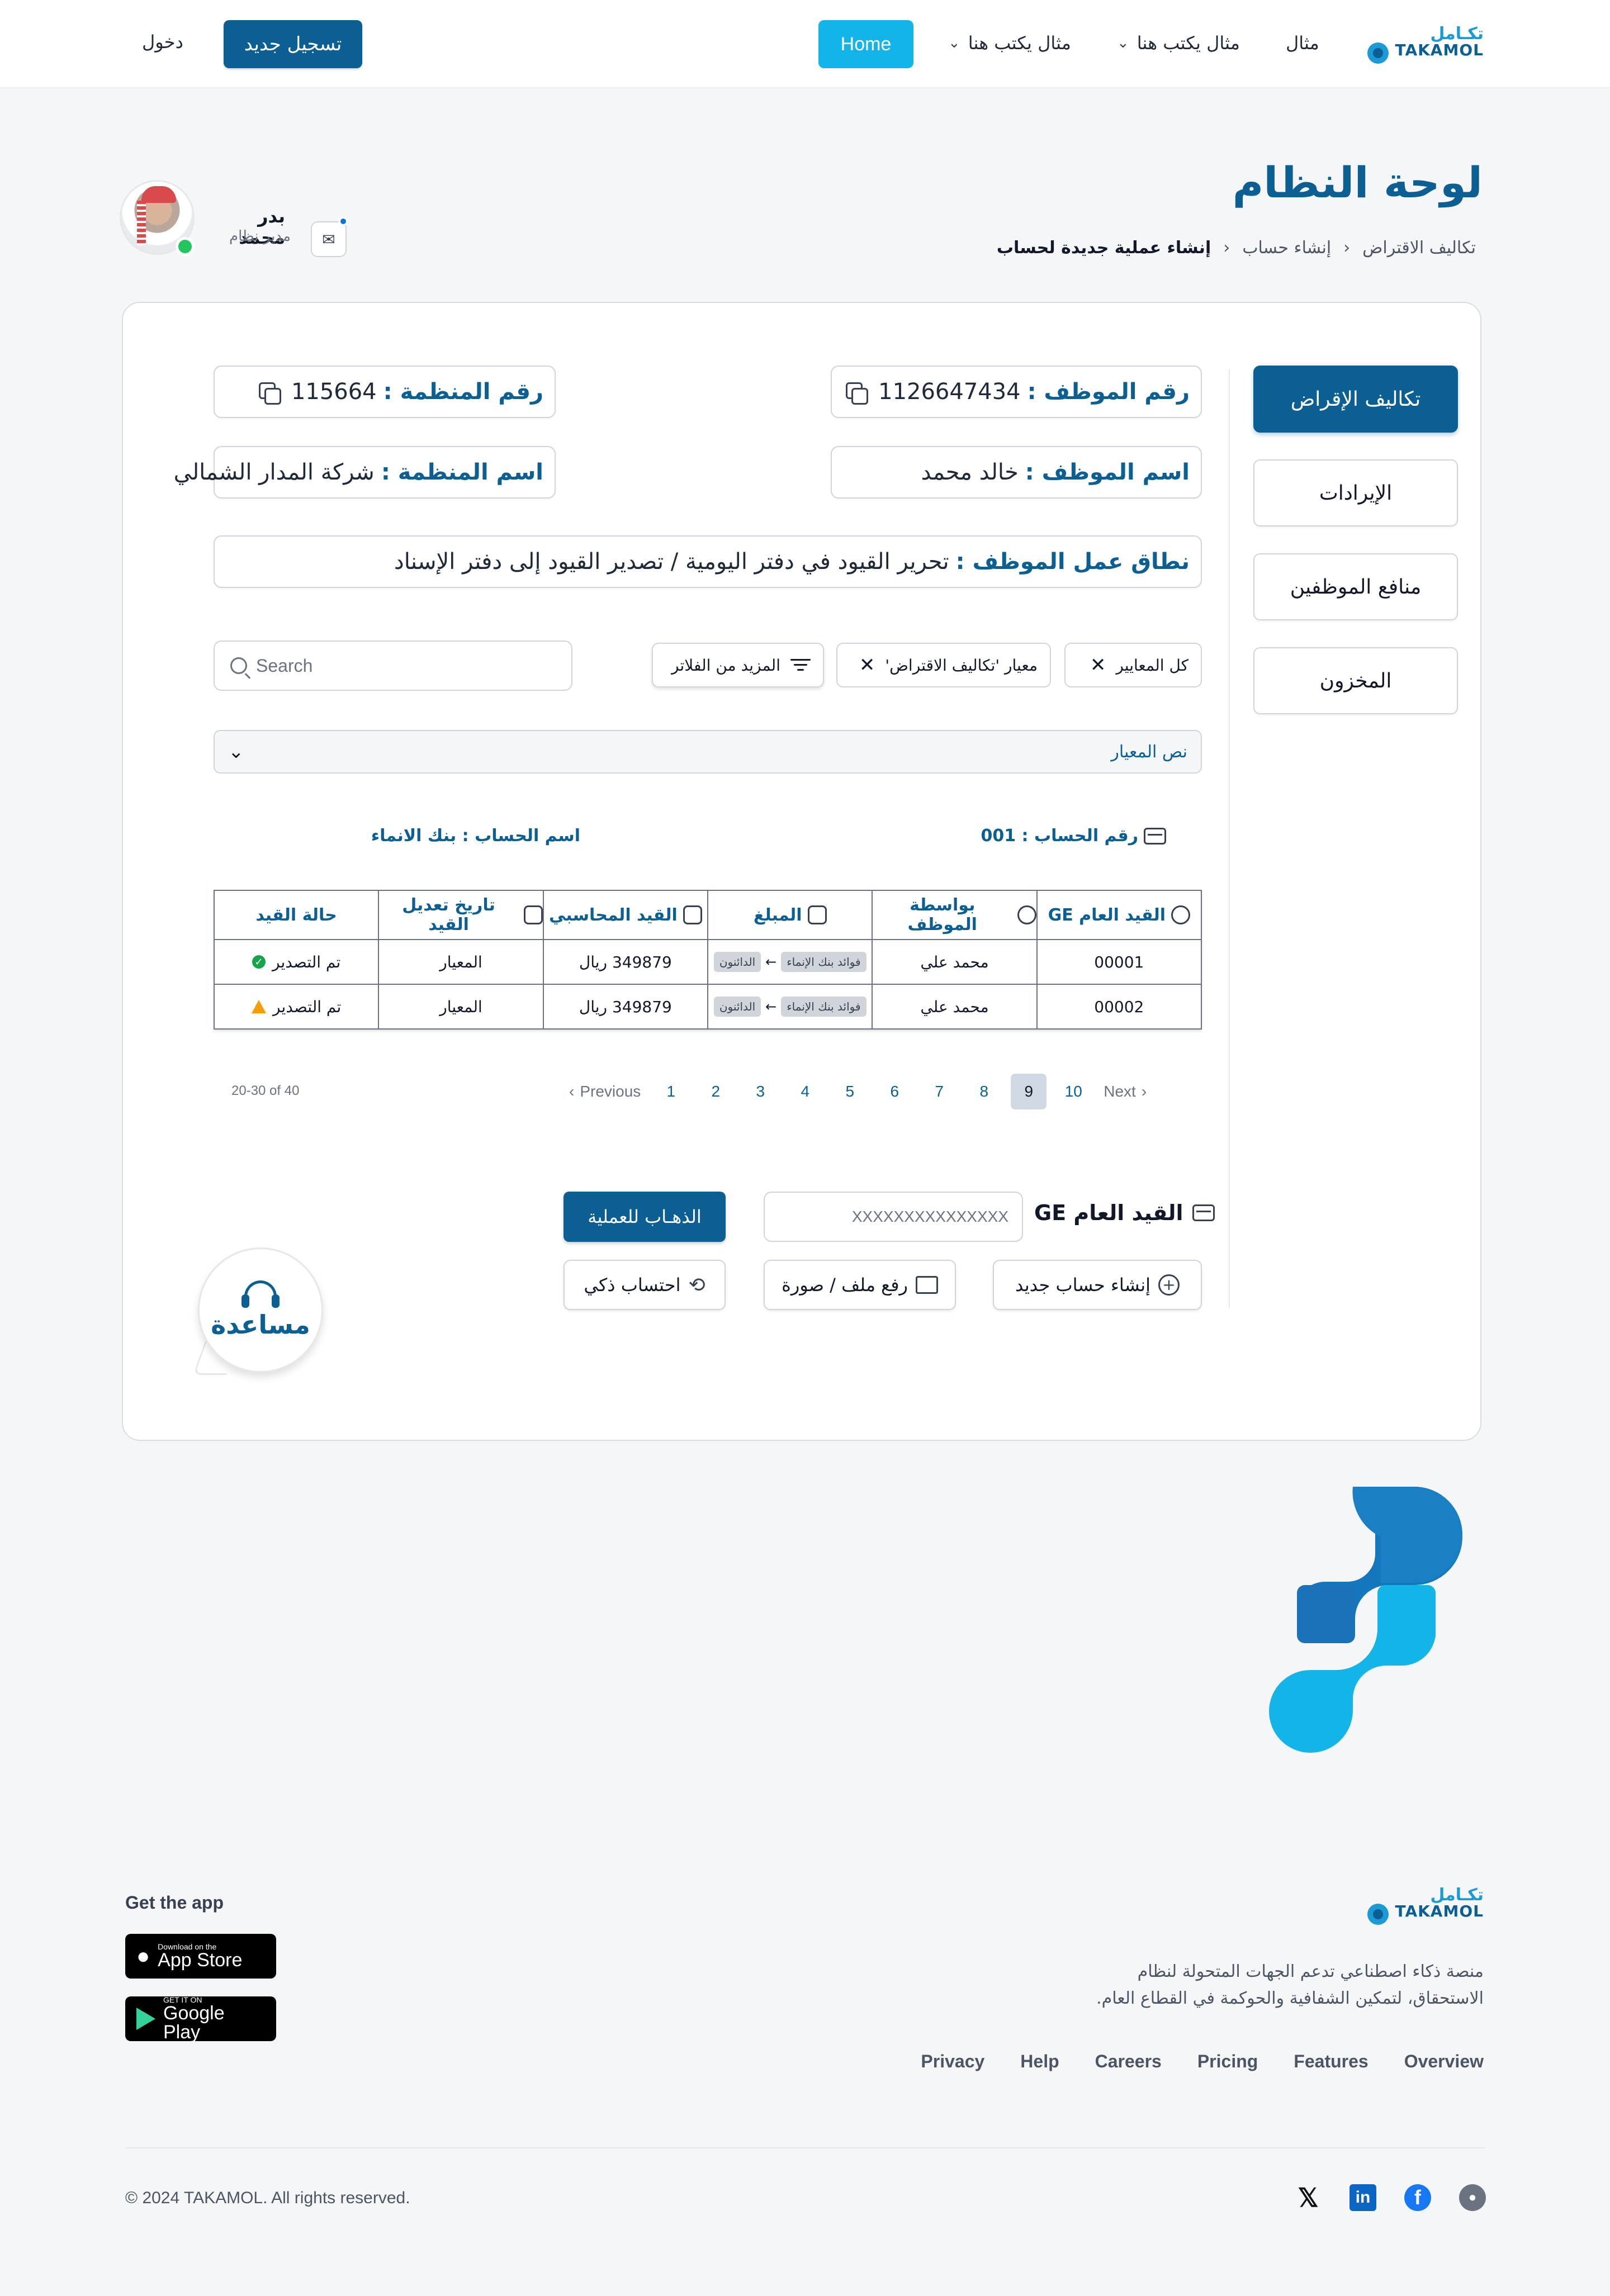 This screenshot has height=2296, width=1610. I want to click on page-9-current: 9, so click(1029, 1091).